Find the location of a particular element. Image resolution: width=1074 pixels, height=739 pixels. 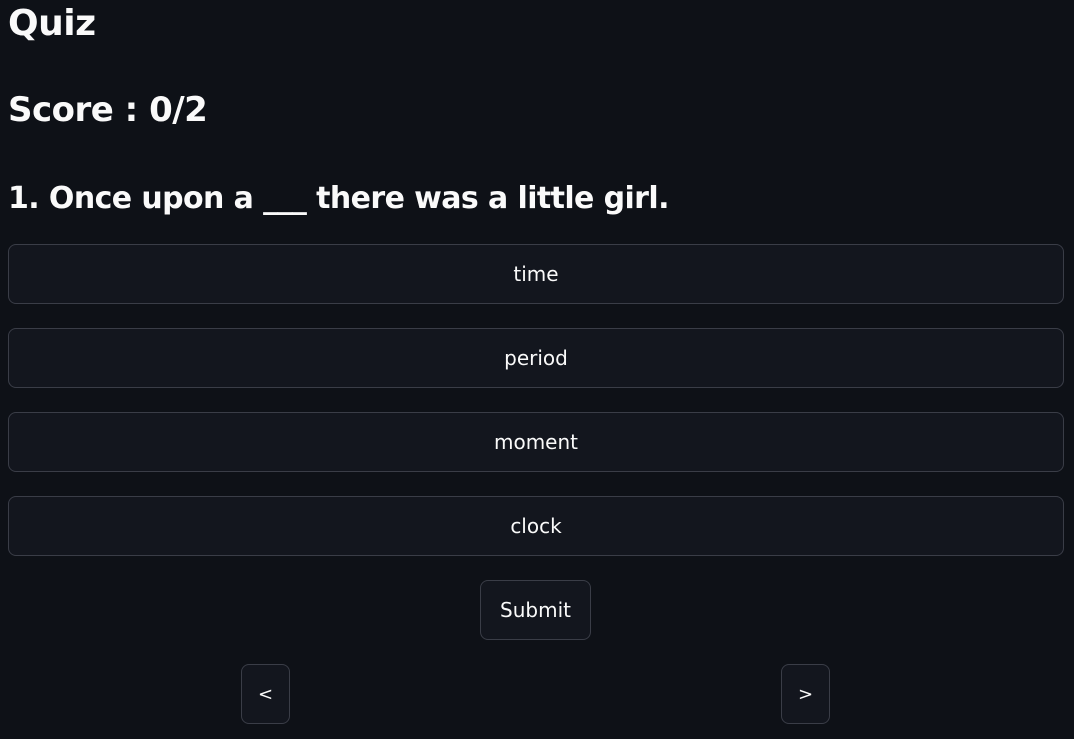

option-button-moment: moment is located at coordinates (536, 442).